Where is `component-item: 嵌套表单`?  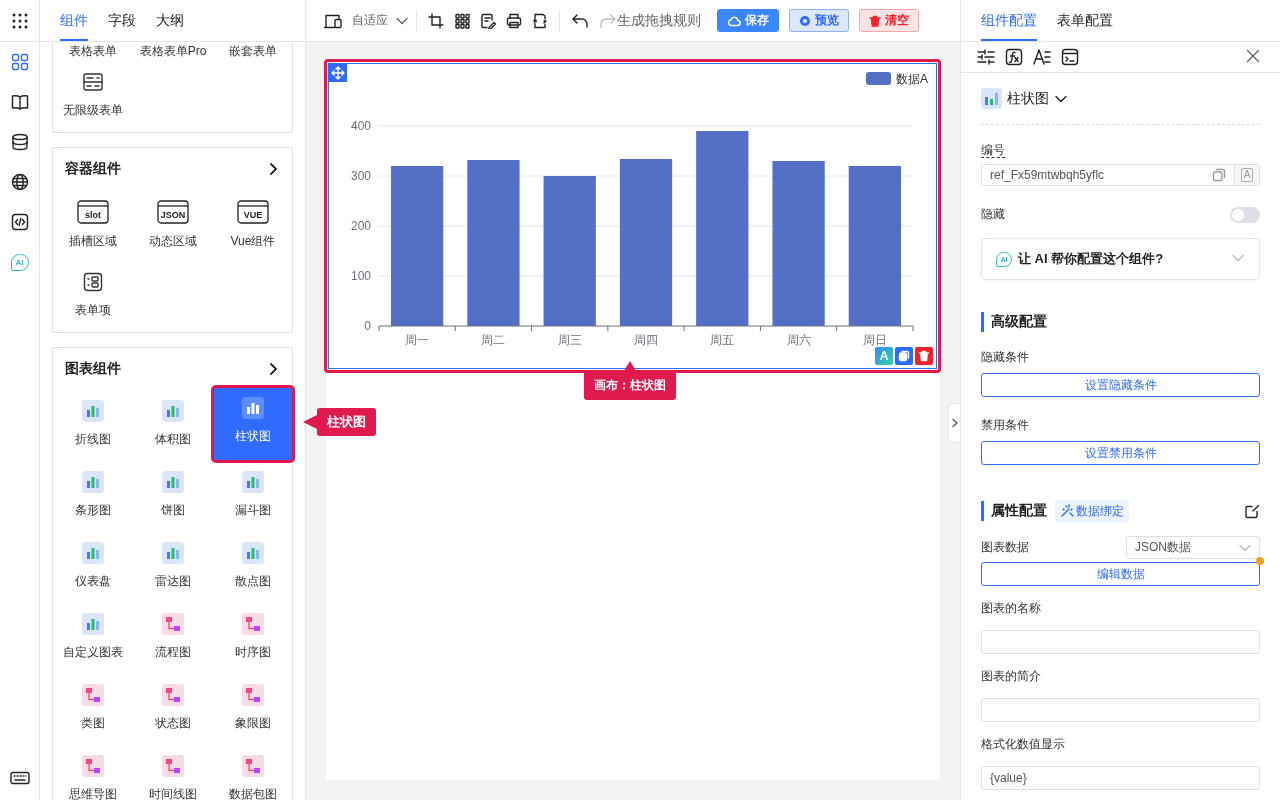 component-item: 嵌套表单 is located at coordinates (253, 51).